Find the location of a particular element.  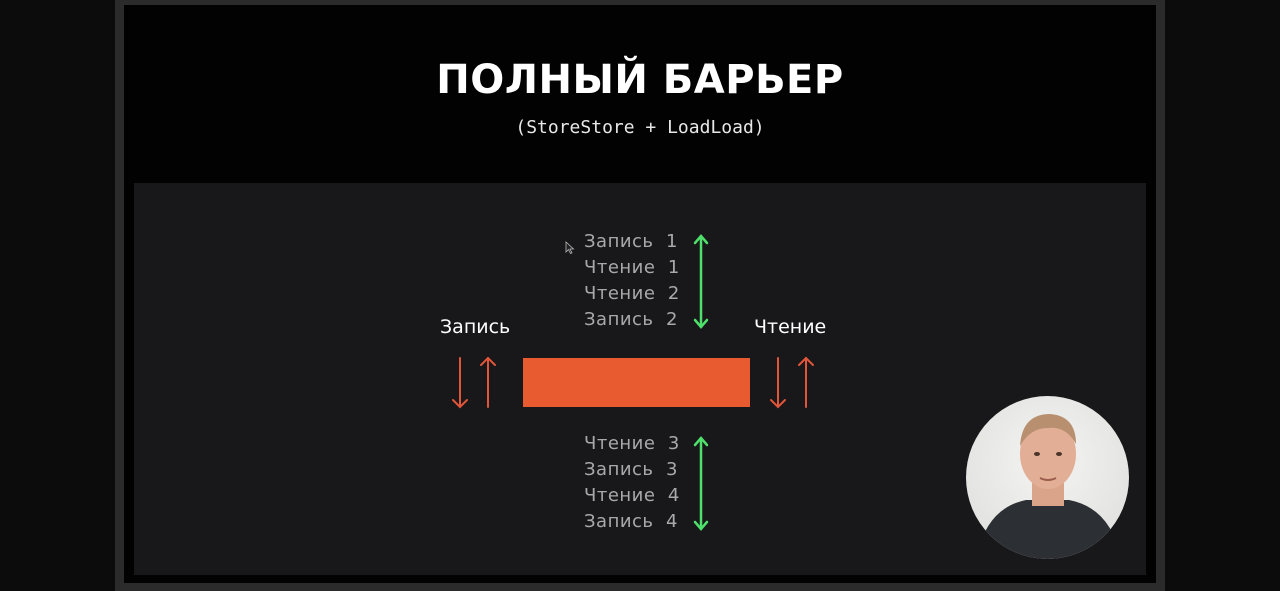

double-arrow-green-top-icon is located at coordinates (701, 281).